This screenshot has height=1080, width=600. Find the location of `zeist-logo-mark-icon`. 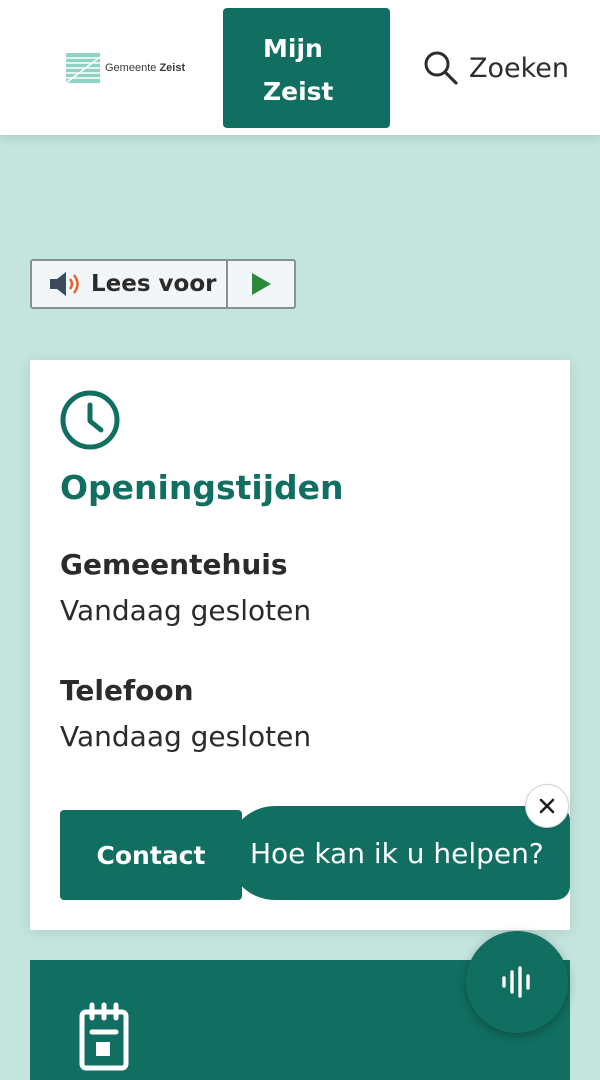

zeist-logo-mark-icon is located at coordinates (83, 68).